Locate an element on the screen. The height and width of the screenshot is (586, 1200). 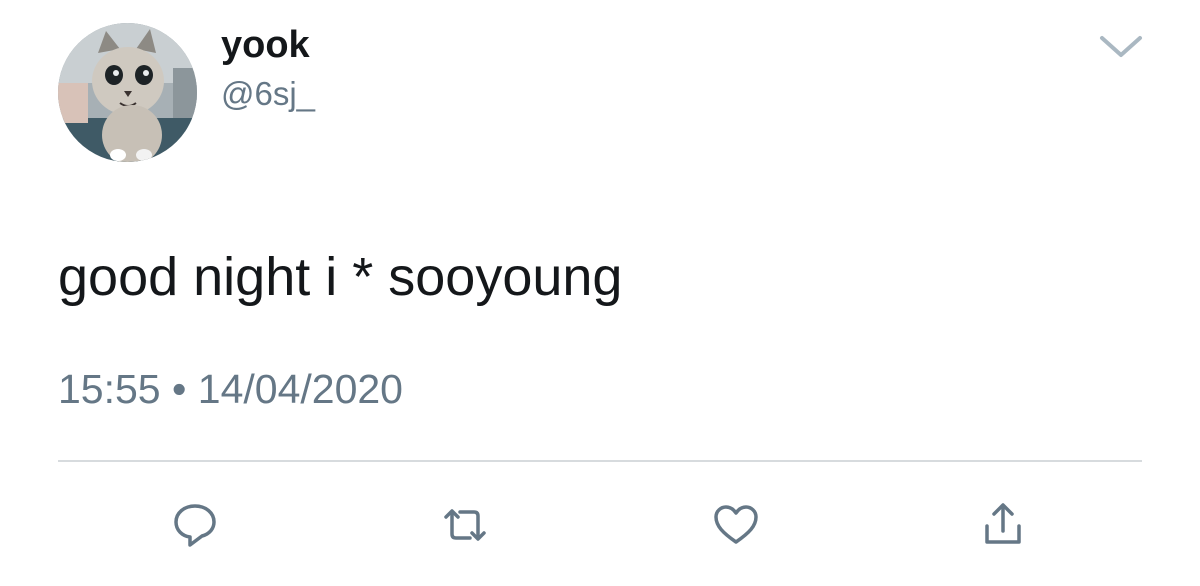
share-button is located at coordinates (1003, 525).